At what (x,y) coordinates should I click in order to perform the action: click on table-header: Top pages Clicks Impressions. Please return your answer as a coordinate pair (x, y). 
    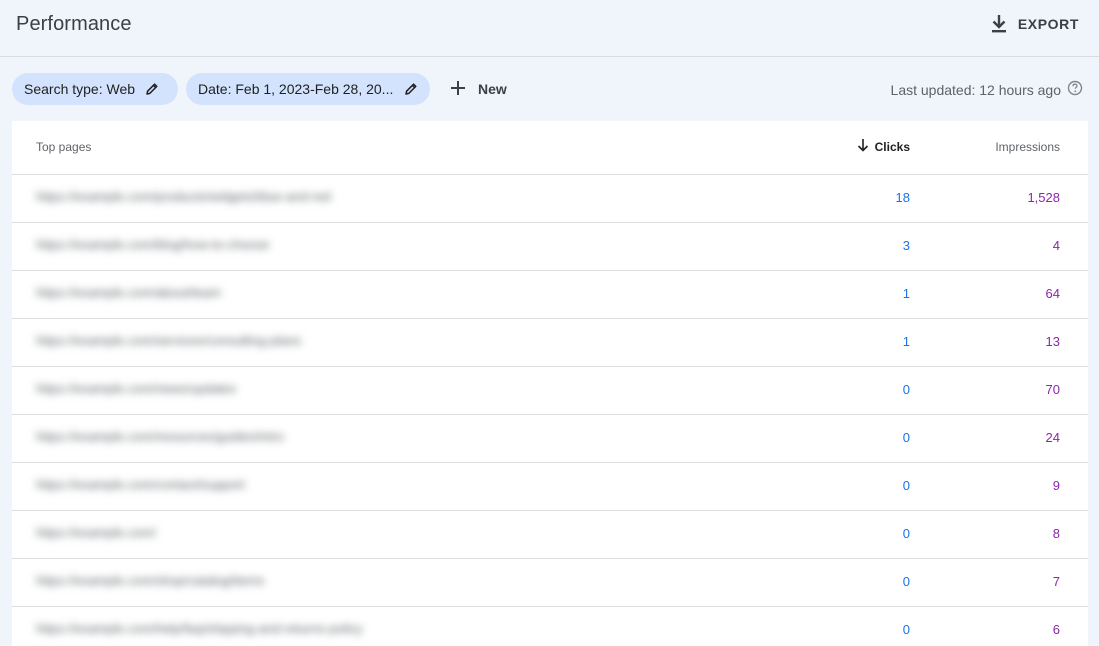
    Looking at the image, I should click on (550, 148).